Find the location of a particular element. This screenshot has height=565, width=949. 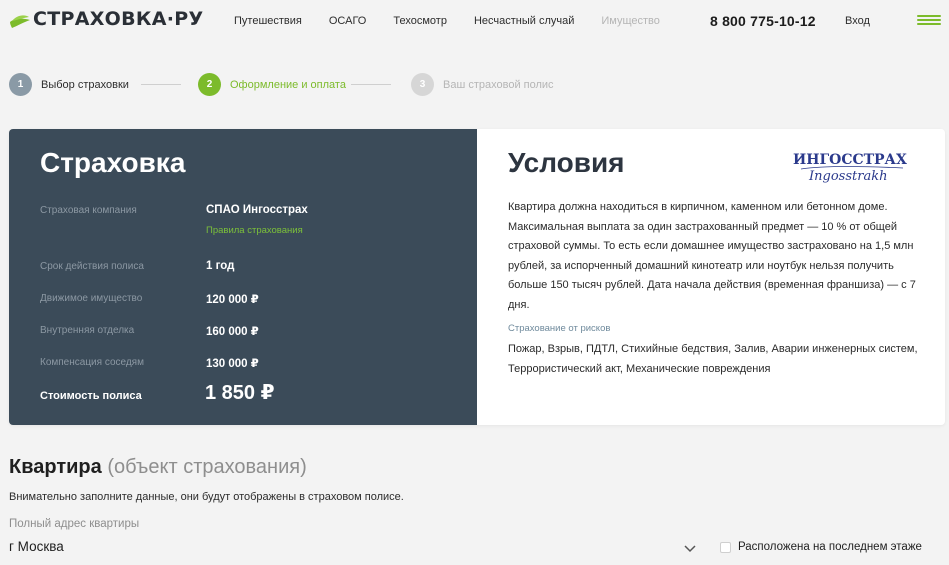

step-checkout: 2 Оформление и оплата is located at coordinates (272, 84).